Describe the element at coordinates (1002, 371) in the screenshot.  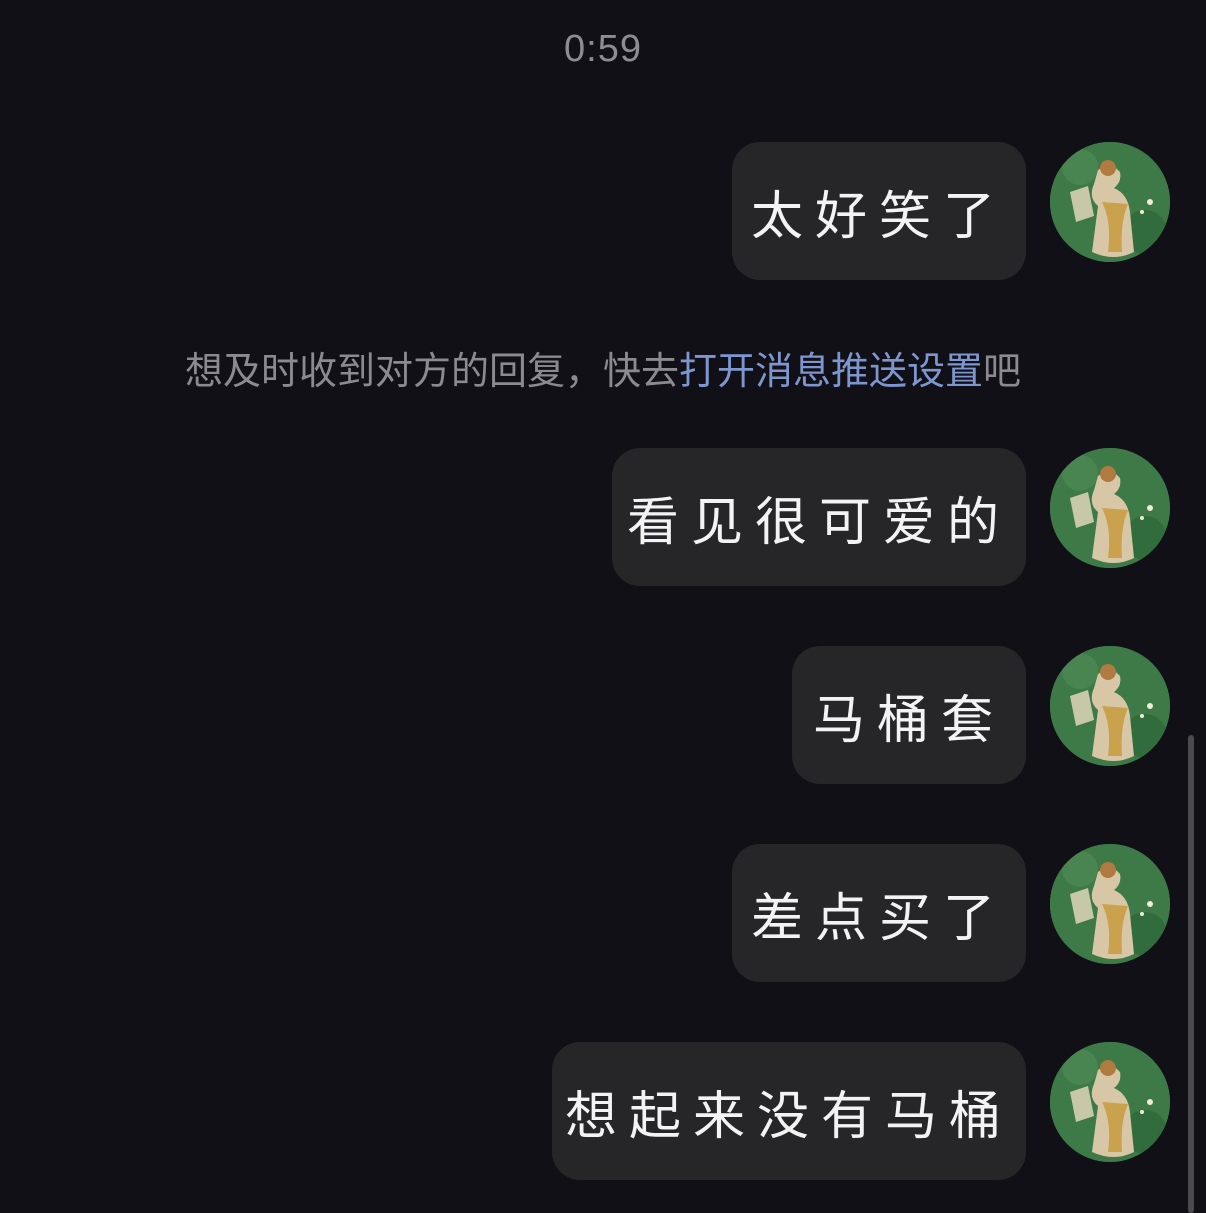
I see `notice-suffix: 吧` at that location.